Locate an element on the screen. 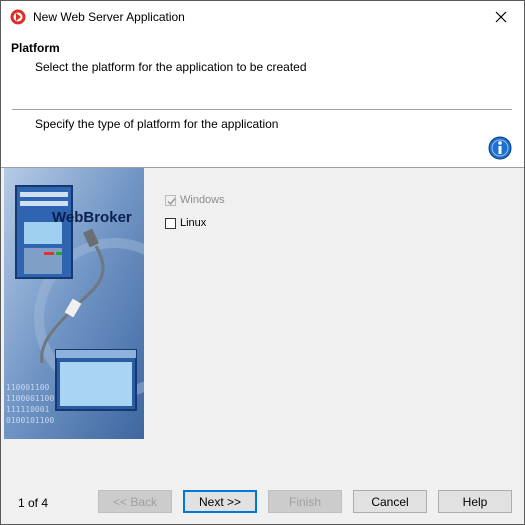 This screenshot has height=525, width=525. next-button: Next >> is located at coordinates (220, 501).